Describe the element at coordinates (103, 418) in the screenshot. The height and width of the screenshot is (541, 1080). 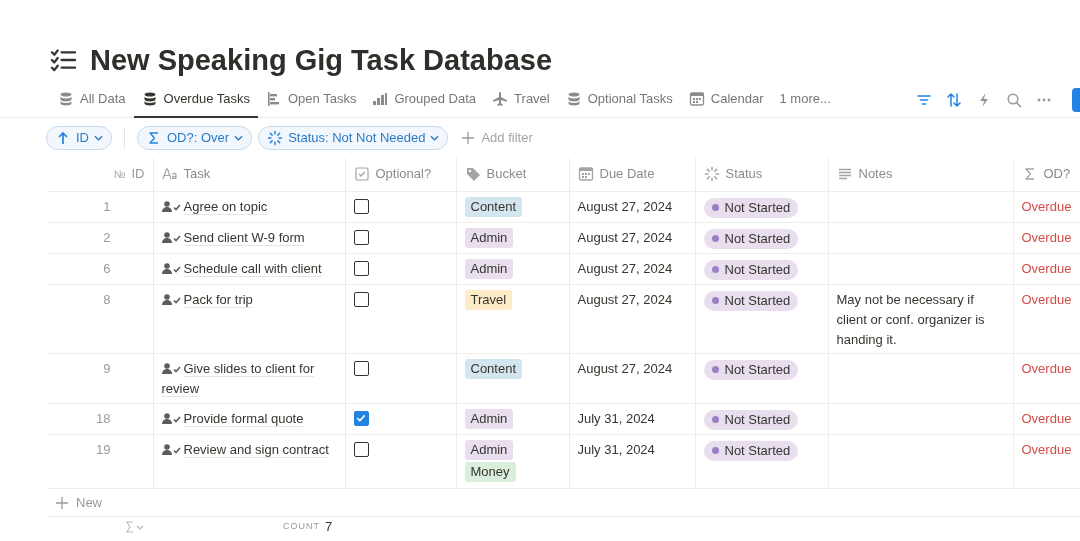
I see `id-cell: 18` at that location.